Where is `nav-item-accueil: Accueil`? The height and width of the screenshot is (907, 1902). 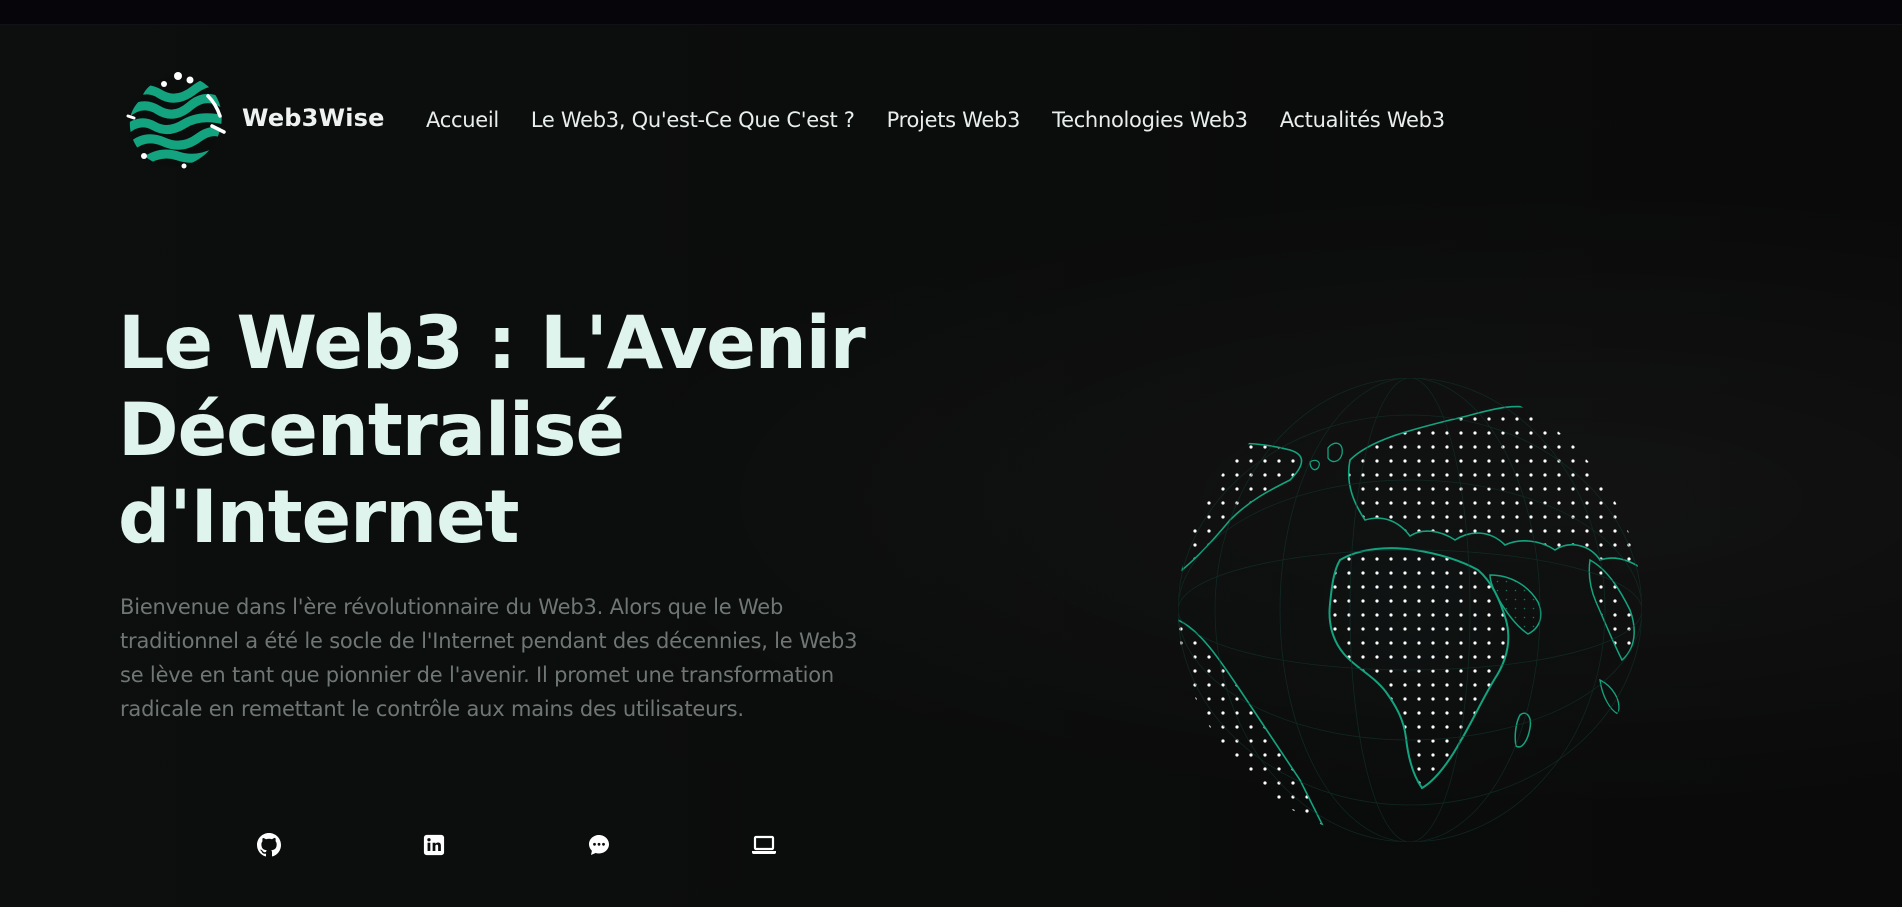
nav-item-accueil: Accueil is located at coordinates (462, 120).